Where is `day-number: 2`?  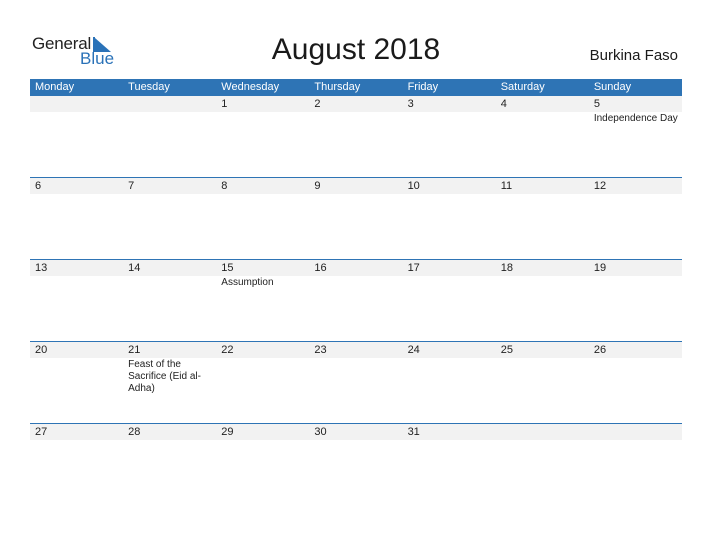 day-number: 2 is located at coordinates (317, 104).